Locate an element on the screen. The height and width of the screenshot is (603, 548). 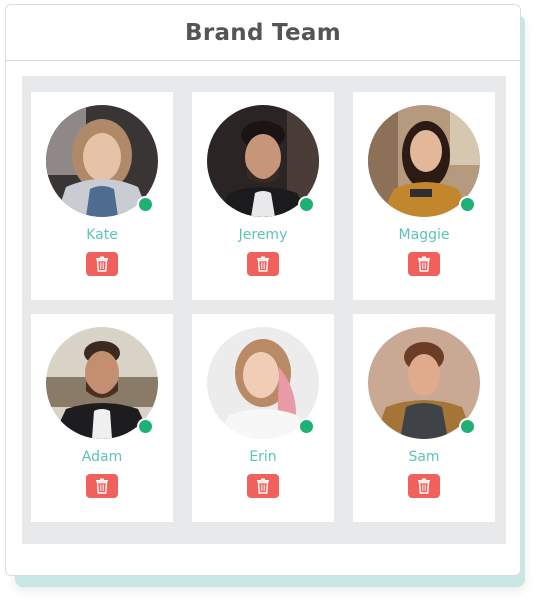
member-card: Jeremy is located at coordinates (263, 196).